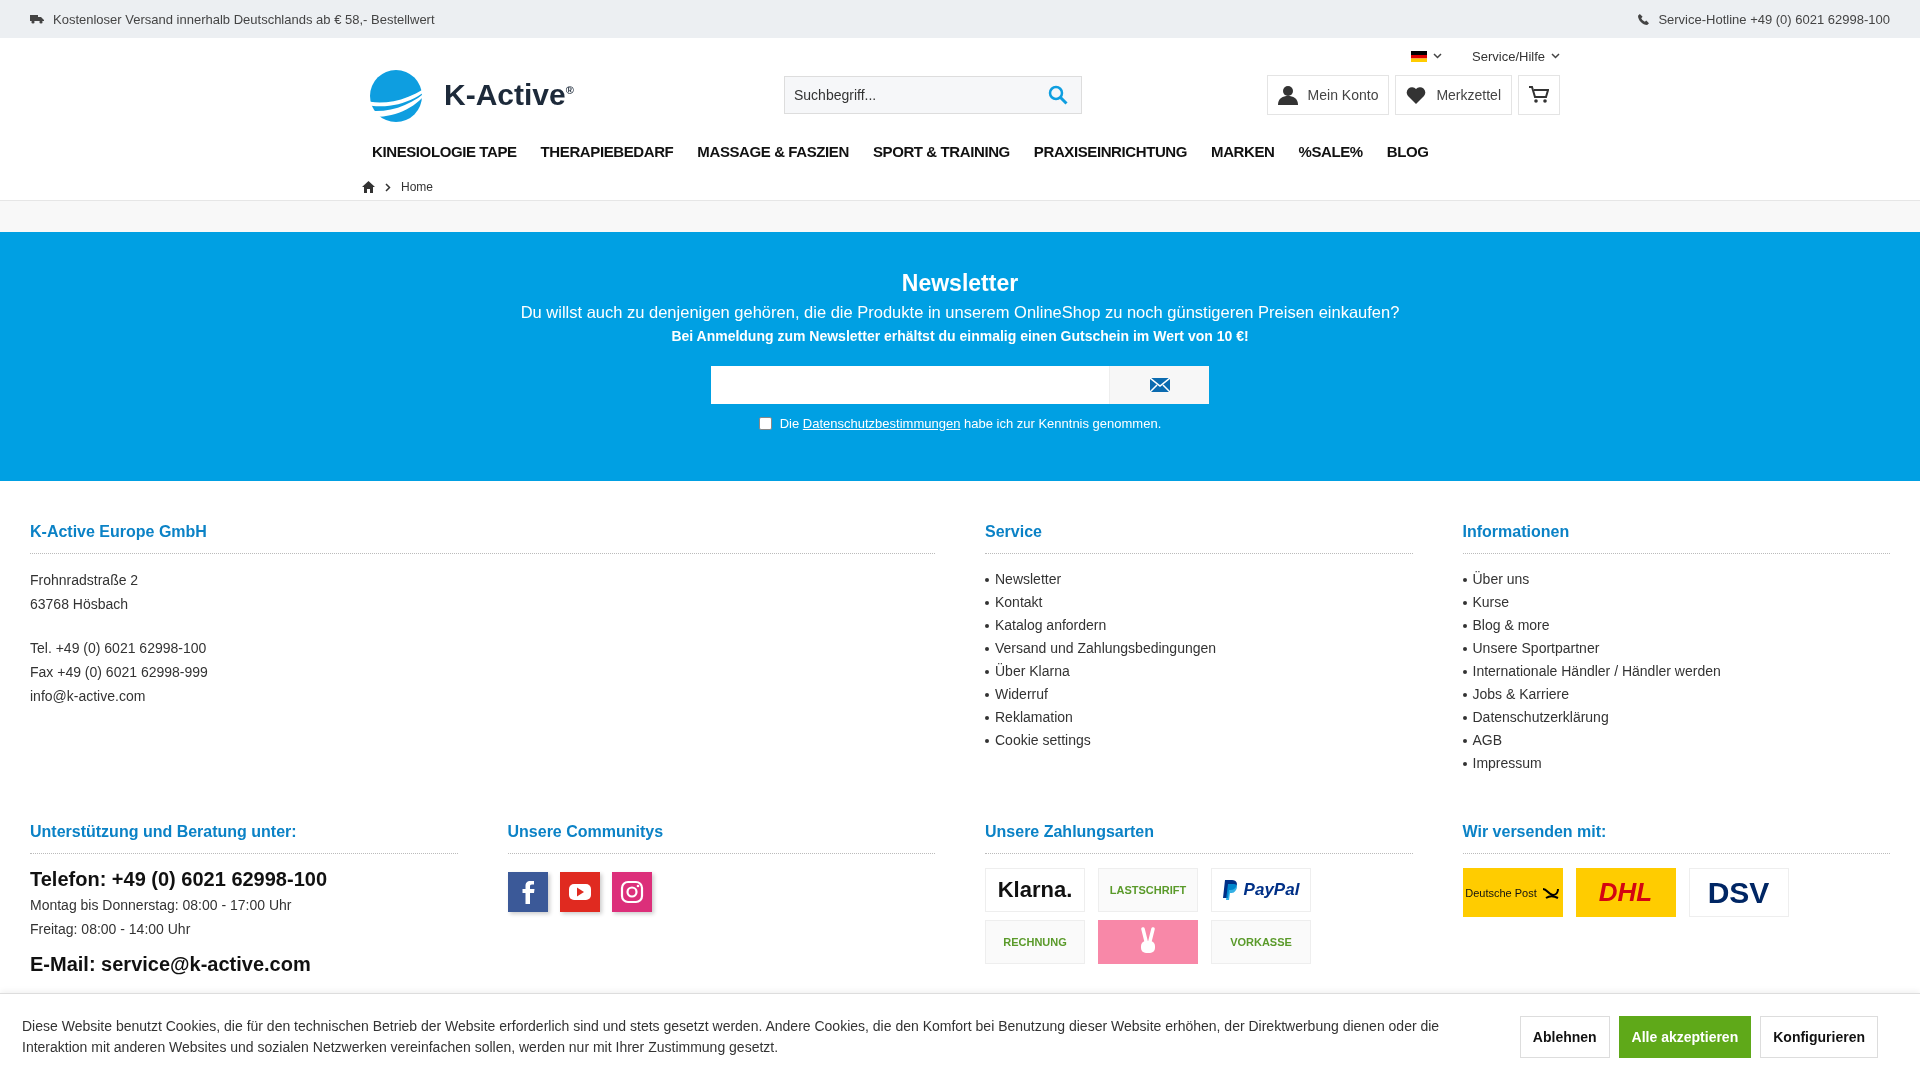  I want to click on paypal-p-icon, so click(1230, 890).